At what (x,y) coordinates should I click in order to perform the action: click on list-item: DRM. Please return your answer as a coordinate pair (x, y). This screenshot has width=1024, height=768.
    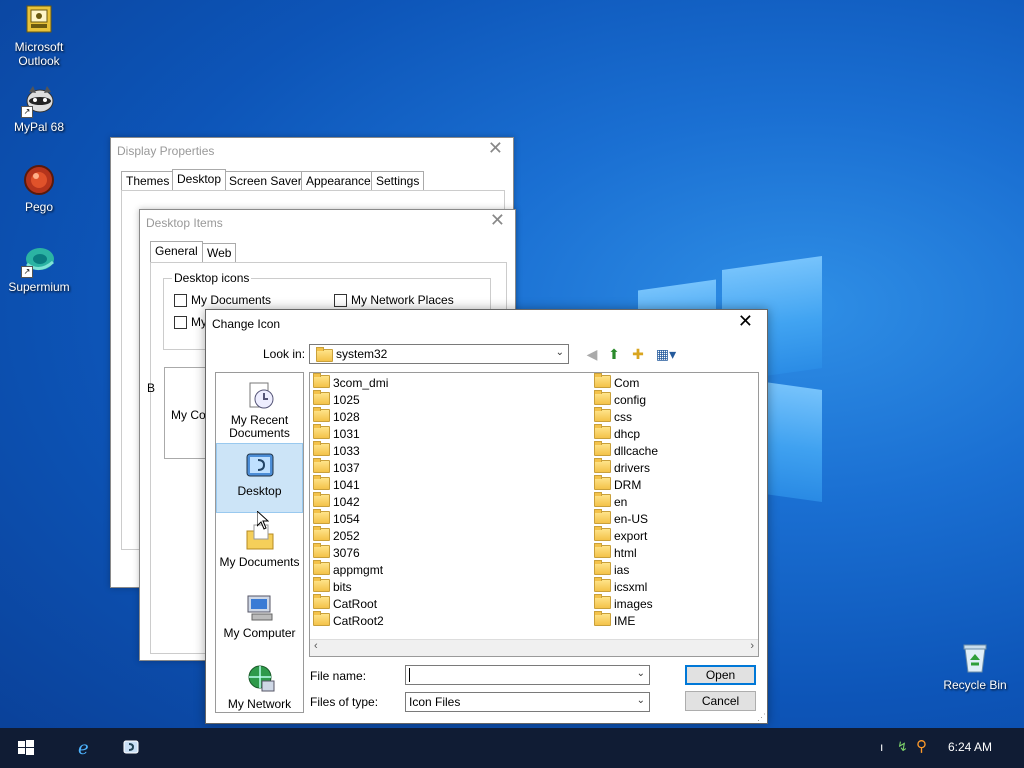
    Looking at the image, I should click on (626, 484).